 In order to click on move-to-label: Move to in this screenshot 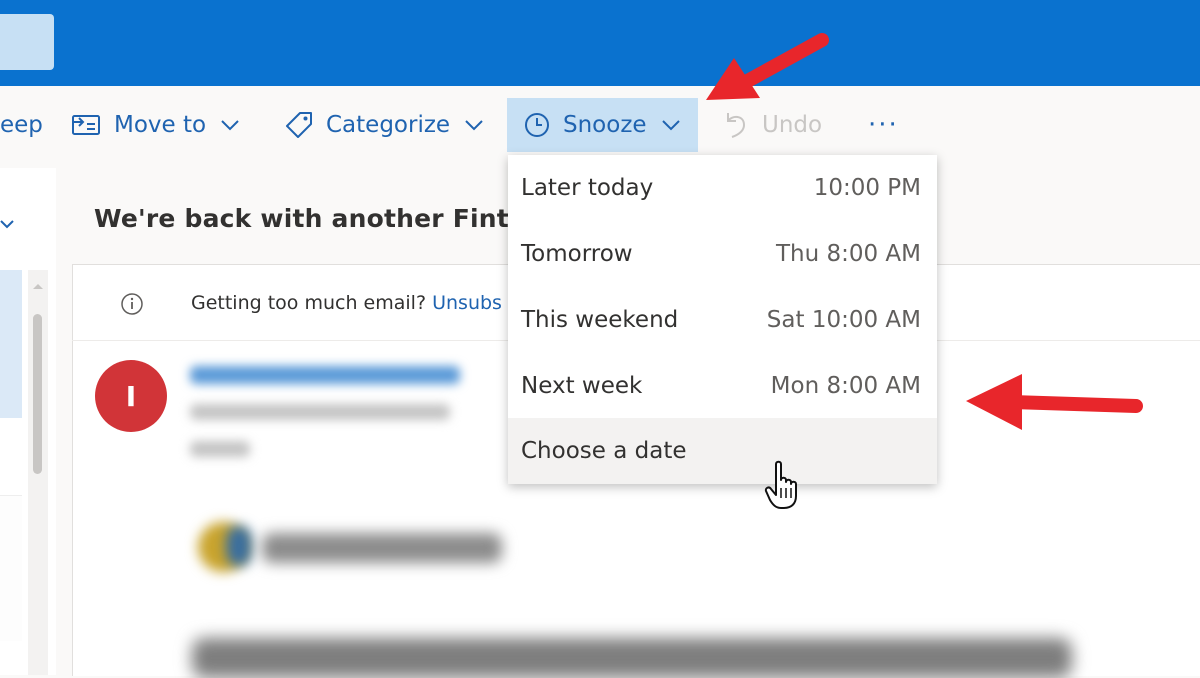, I will do `click(160, 125)`.